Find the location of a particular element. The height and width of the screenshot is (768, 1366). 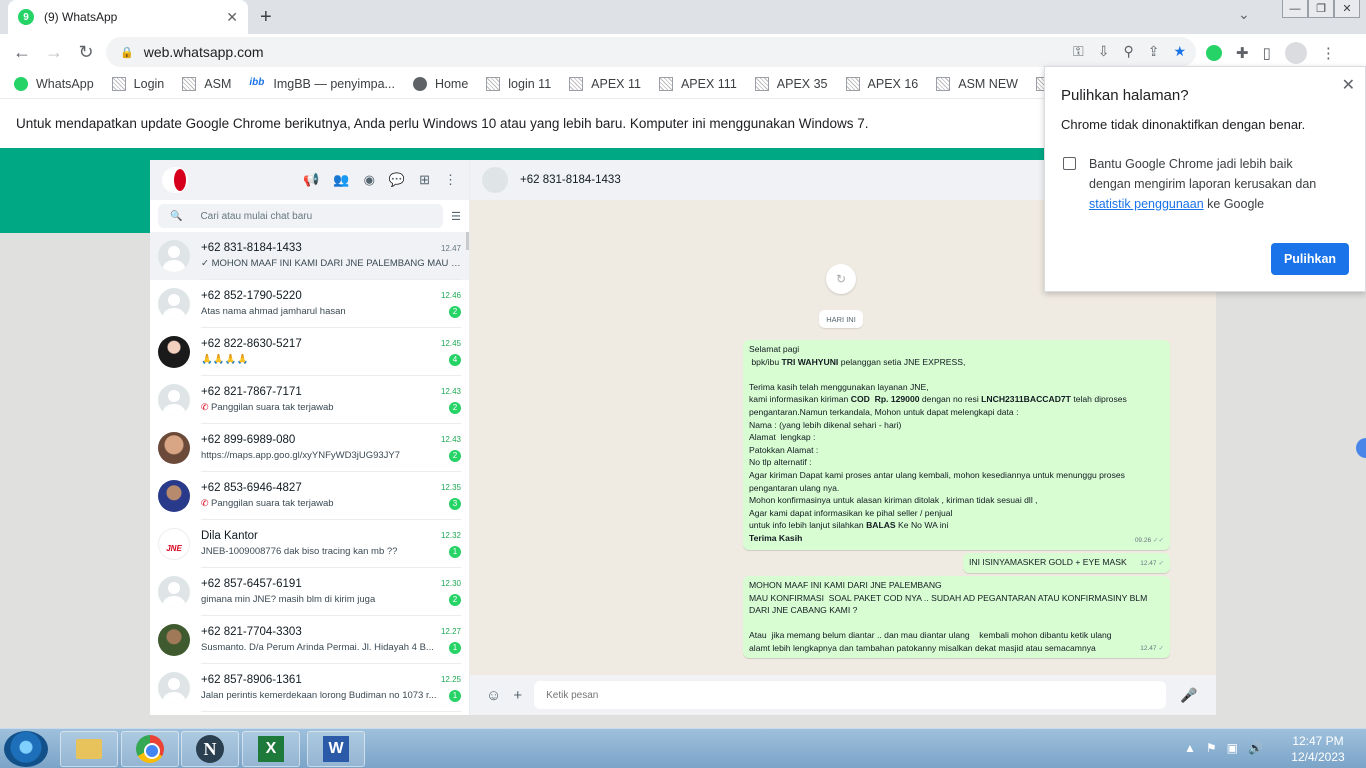

channels-megaphone-icon: 📢 is located at coordinates (311, 180).